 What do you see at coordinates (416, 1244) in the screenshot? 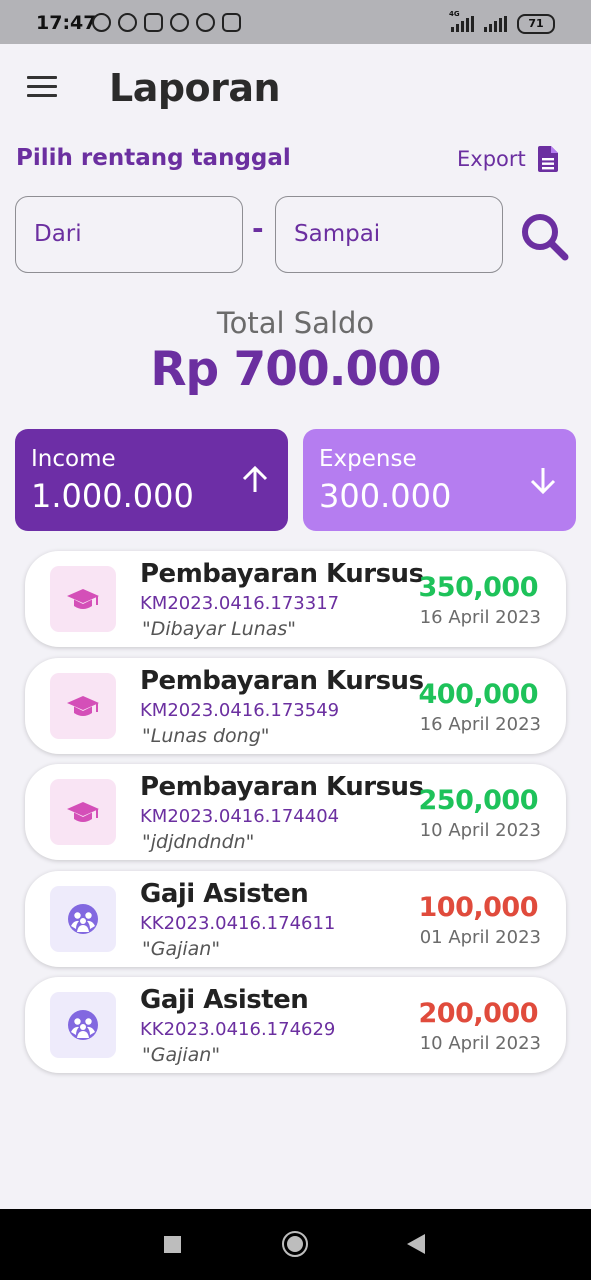
I see `back-button` at bounding box center [416, 1244].